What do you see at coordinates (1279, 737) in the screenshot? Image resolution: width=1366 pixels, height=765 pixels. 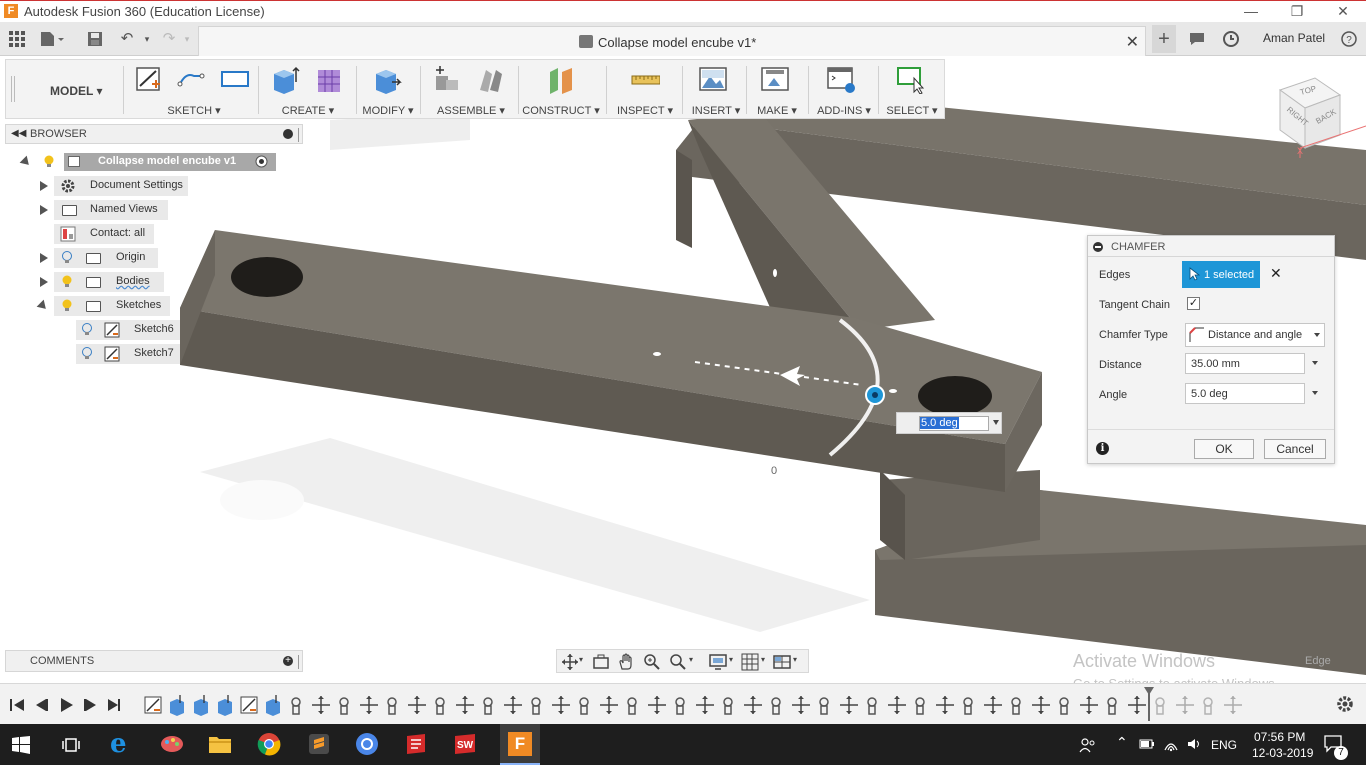 I see `clock-time: 07:56 PM` at bounding box center [1279, 737].